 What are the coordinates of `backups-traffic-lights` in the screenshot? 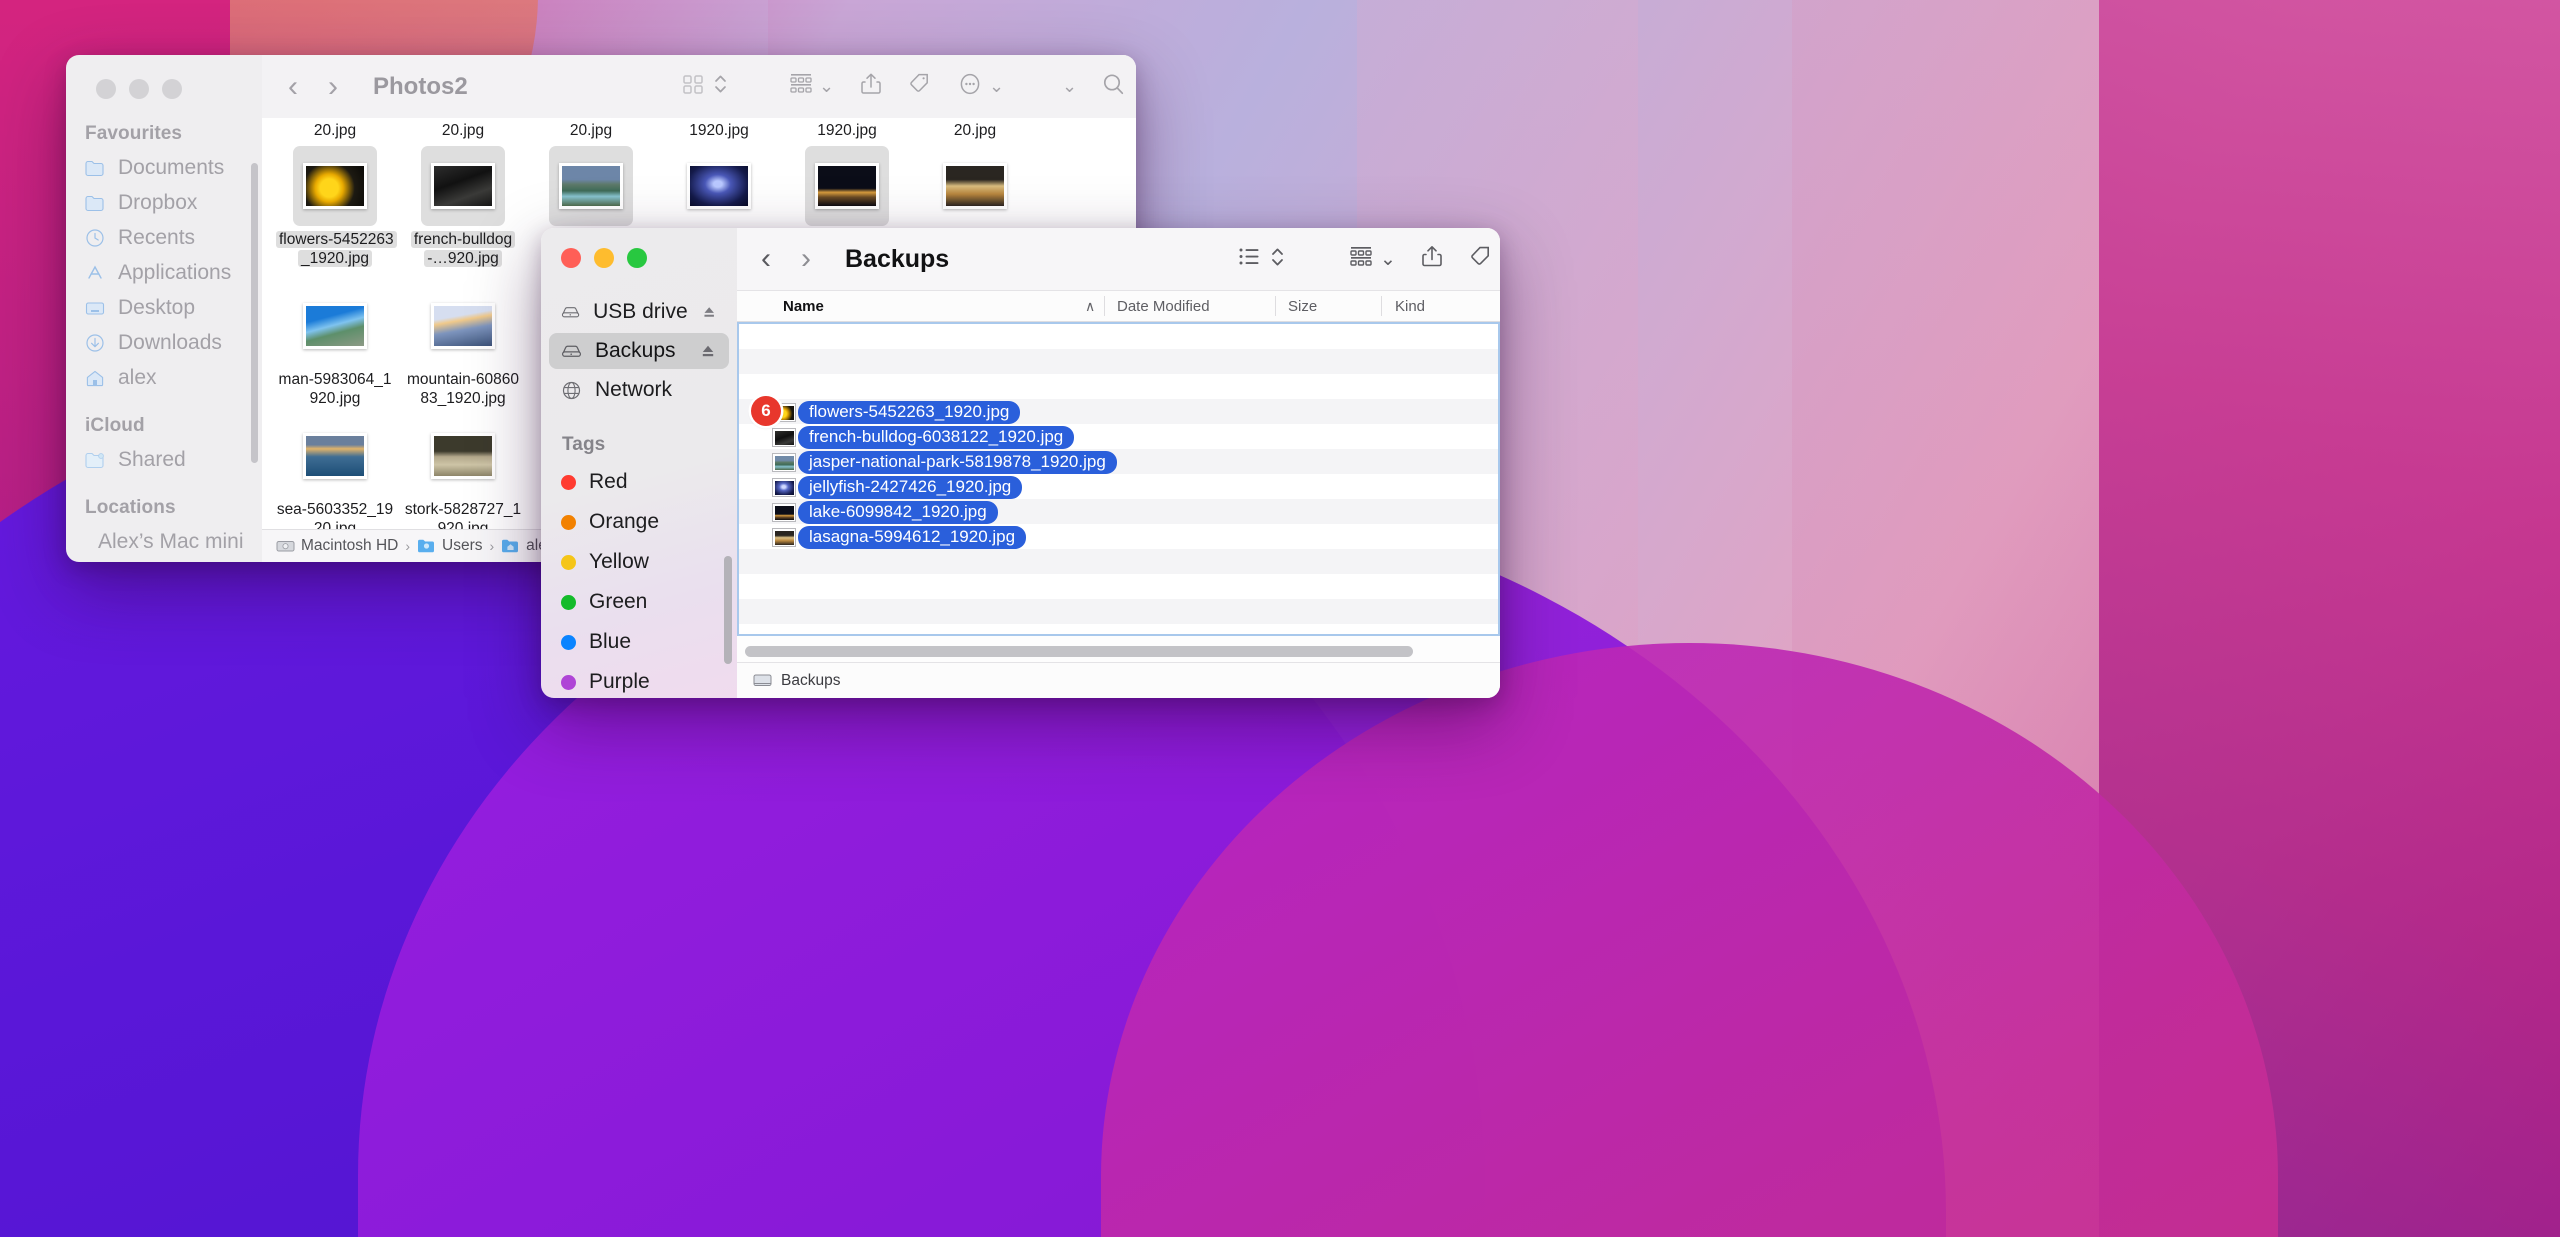 It's located at (604, 258).